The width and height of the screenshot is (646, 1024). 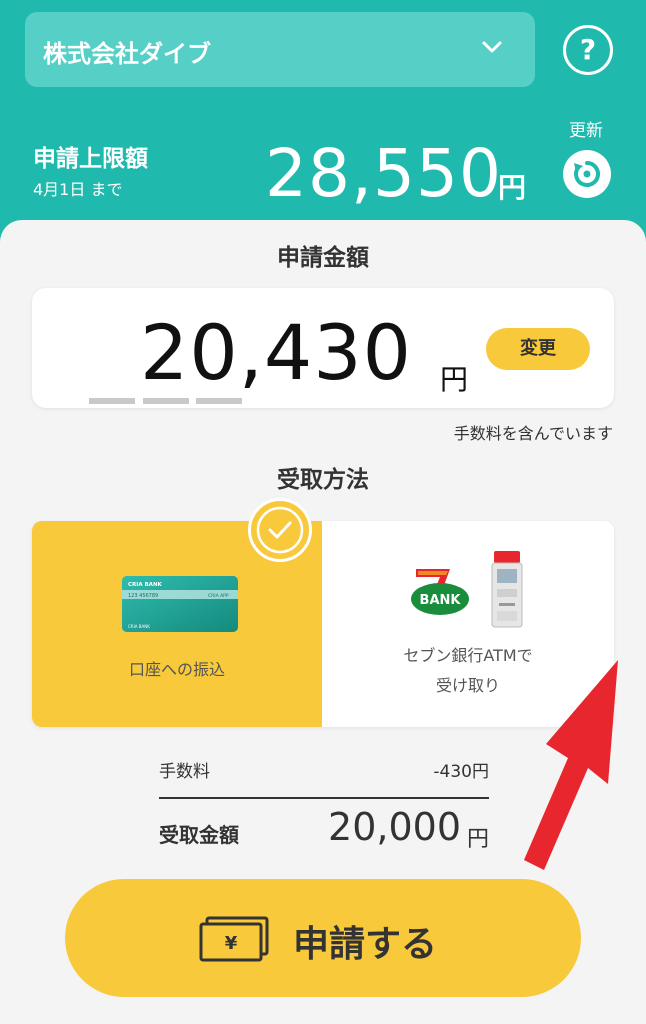 I want to click on apply-button: ¥ 申請する, so click(x=323, y=938).